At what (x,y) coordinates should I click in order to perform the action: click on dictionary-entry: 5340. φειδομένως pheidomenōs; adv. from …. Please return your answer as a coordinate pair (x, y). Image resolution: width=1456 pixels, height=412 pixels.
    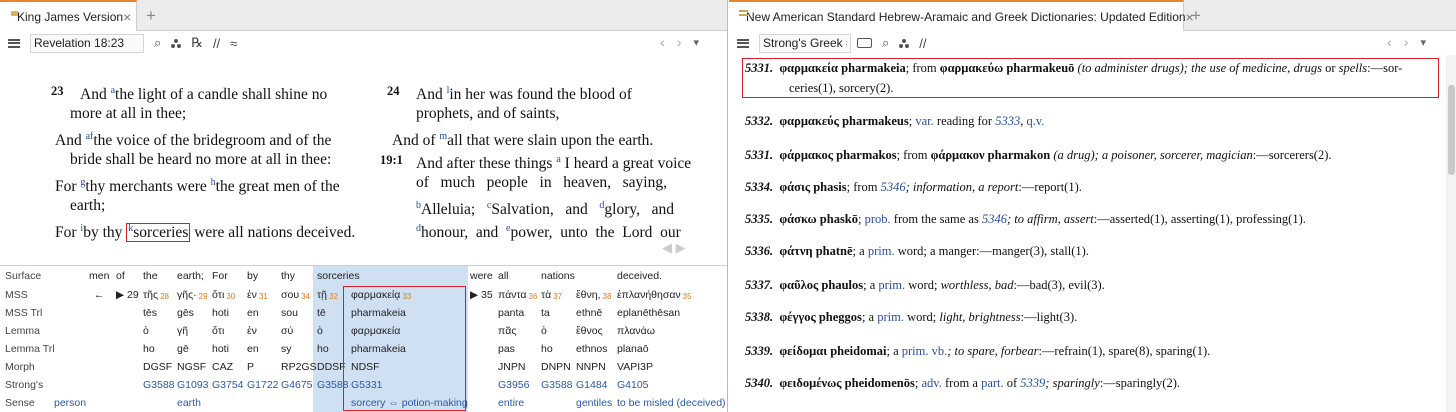
    Looking at the image, I should click on (1090, 383).